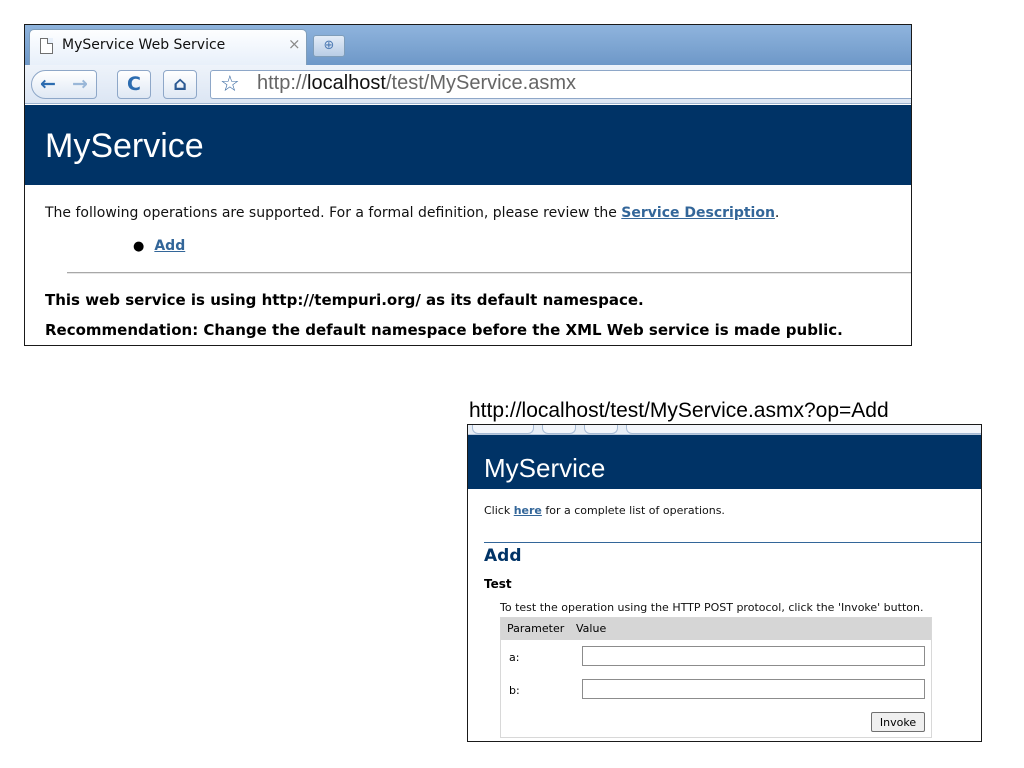  Describe the element at coordinates (169, 246) in the screenshot. I see `operation-link-add: Add` at that location.